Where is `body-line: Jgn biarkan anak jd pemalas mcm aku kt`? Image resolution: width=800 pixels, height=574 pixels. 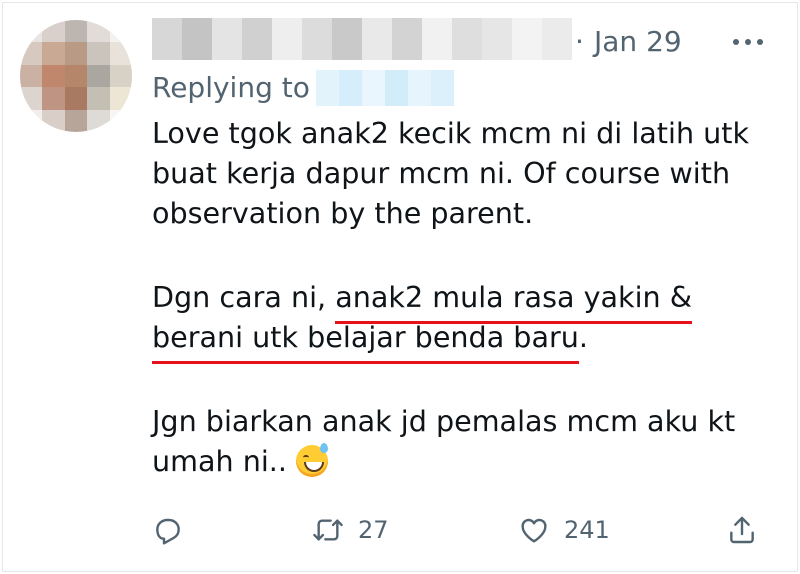 body-line: Jgn biarkan anak jd pemalas mcm aku kt is located at coordinates (444, 421).